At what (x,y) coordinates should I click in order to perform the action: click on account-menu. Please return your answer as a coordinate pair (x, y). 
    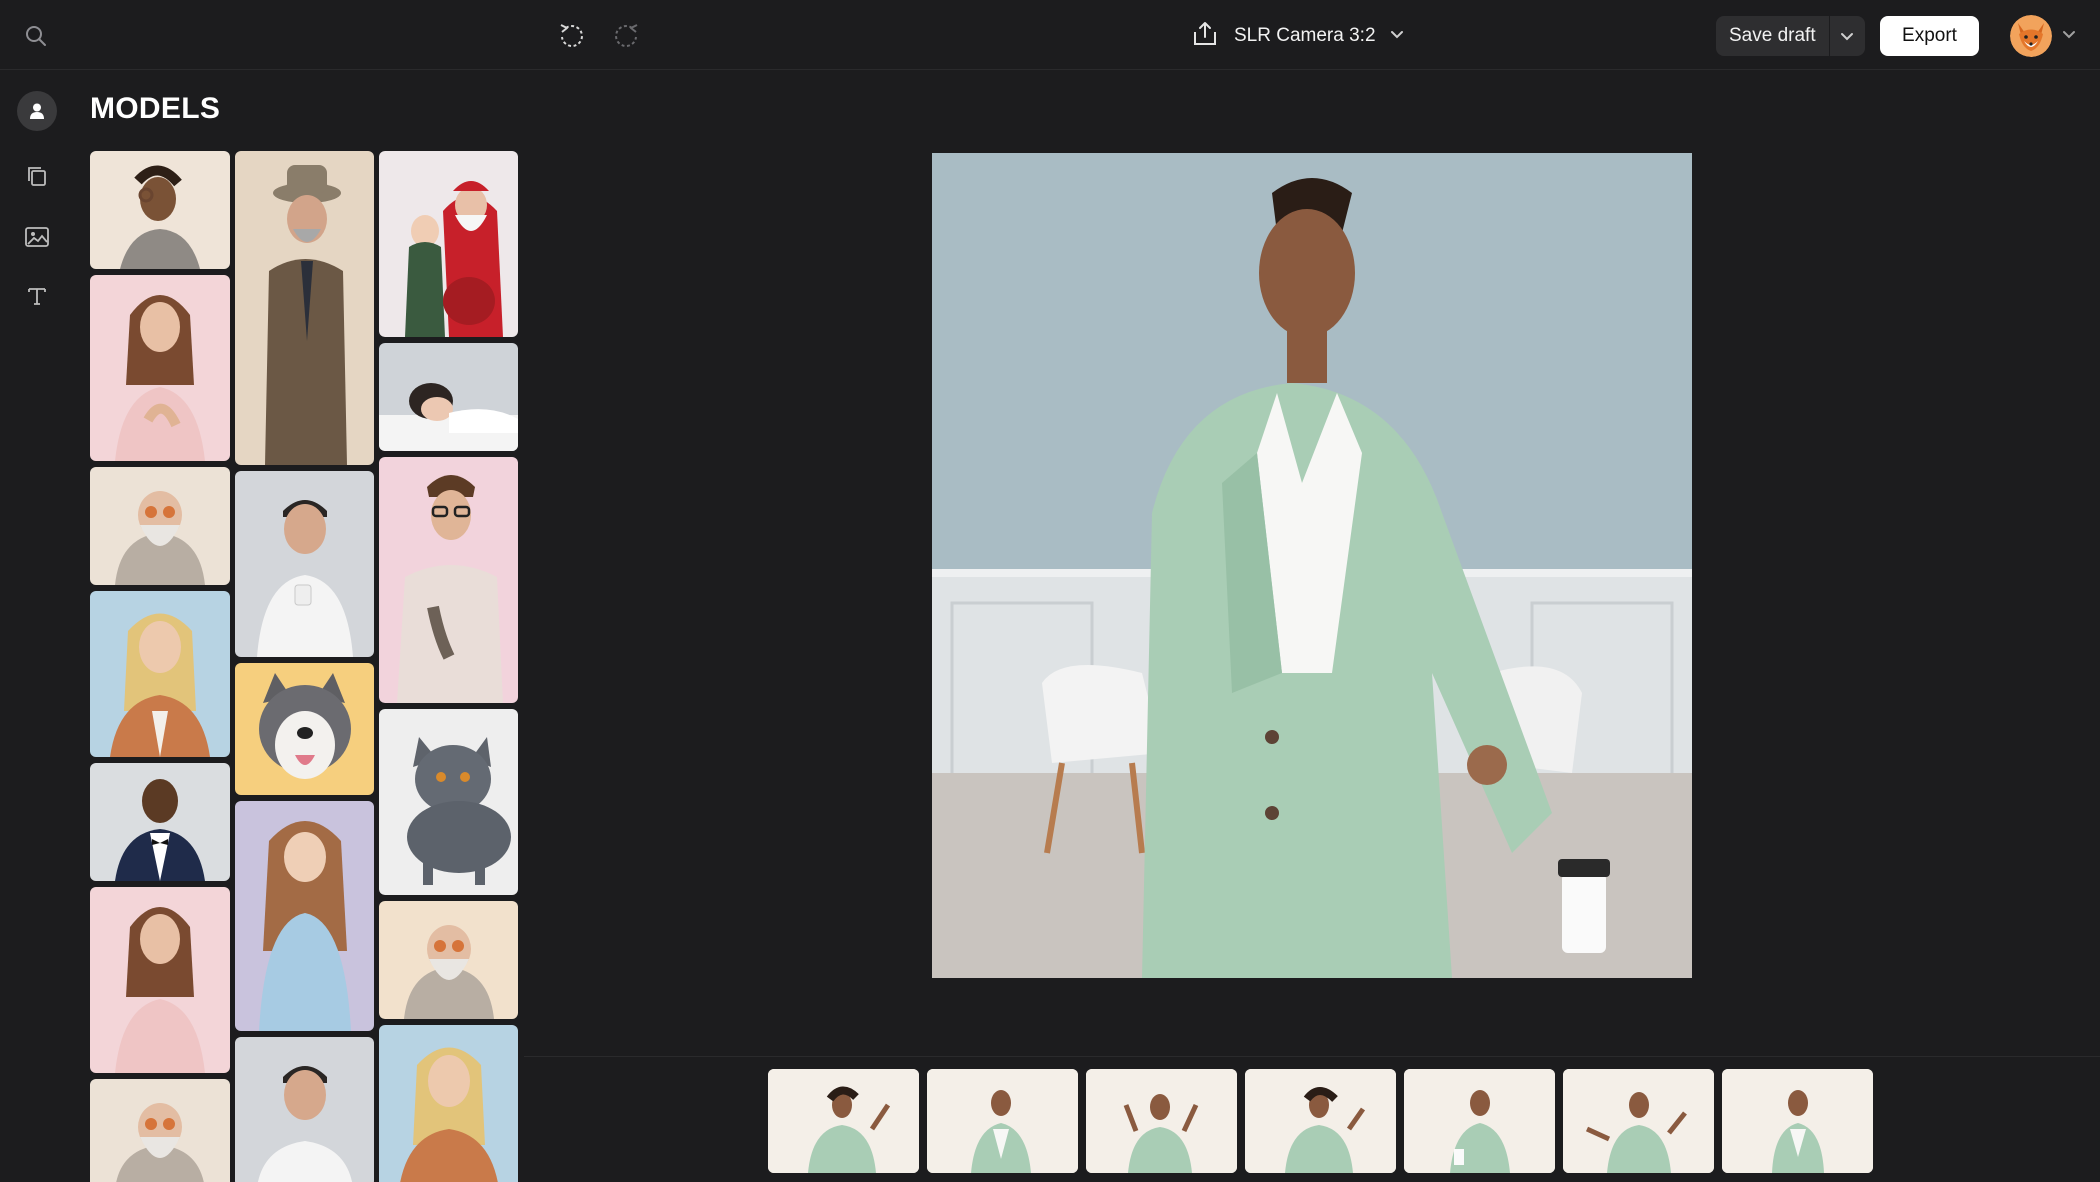
    Looking at the image, I should click on (2043, 36).